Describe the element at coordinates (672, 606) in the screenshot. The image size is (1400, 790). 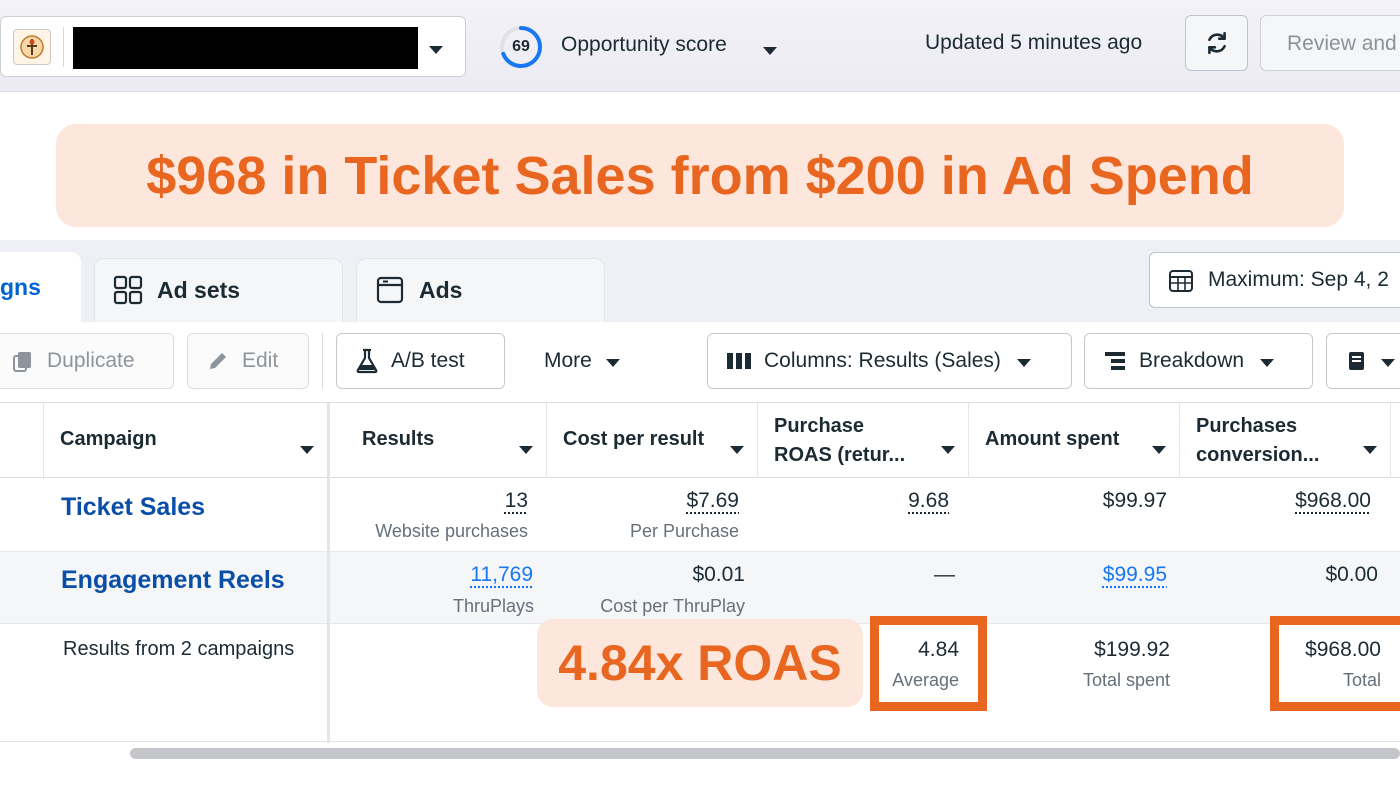
I see `cost-sub: Cost per ThruPlay` at that location.